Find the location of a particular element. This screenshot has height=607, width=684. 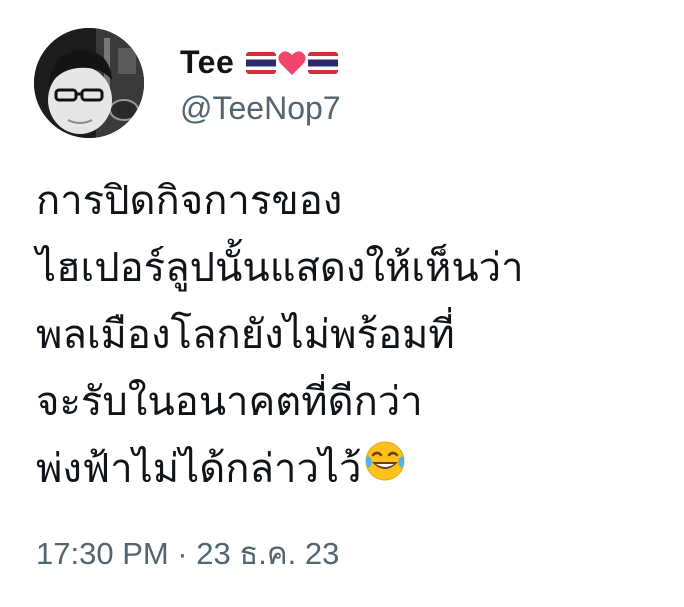

tweet-text-line: พ่งฟ้าไม่ได้กล่าวไว้ is located at coordinates (346, 469).